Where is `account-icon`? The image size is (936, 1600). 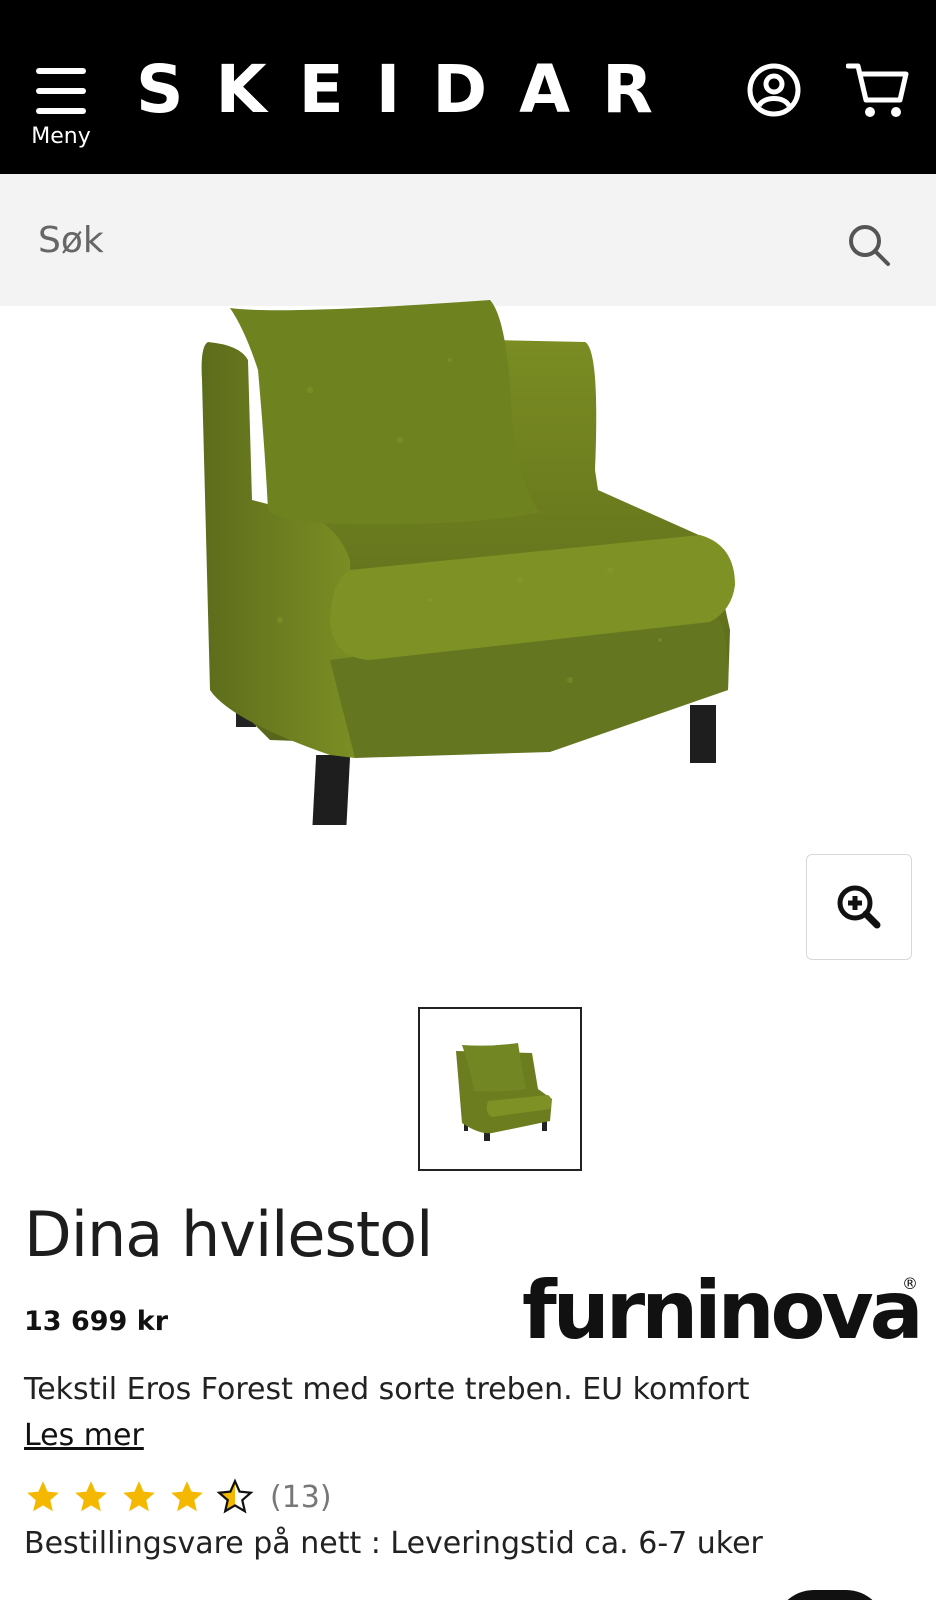 account-icon is located at coordinates (774, 90).